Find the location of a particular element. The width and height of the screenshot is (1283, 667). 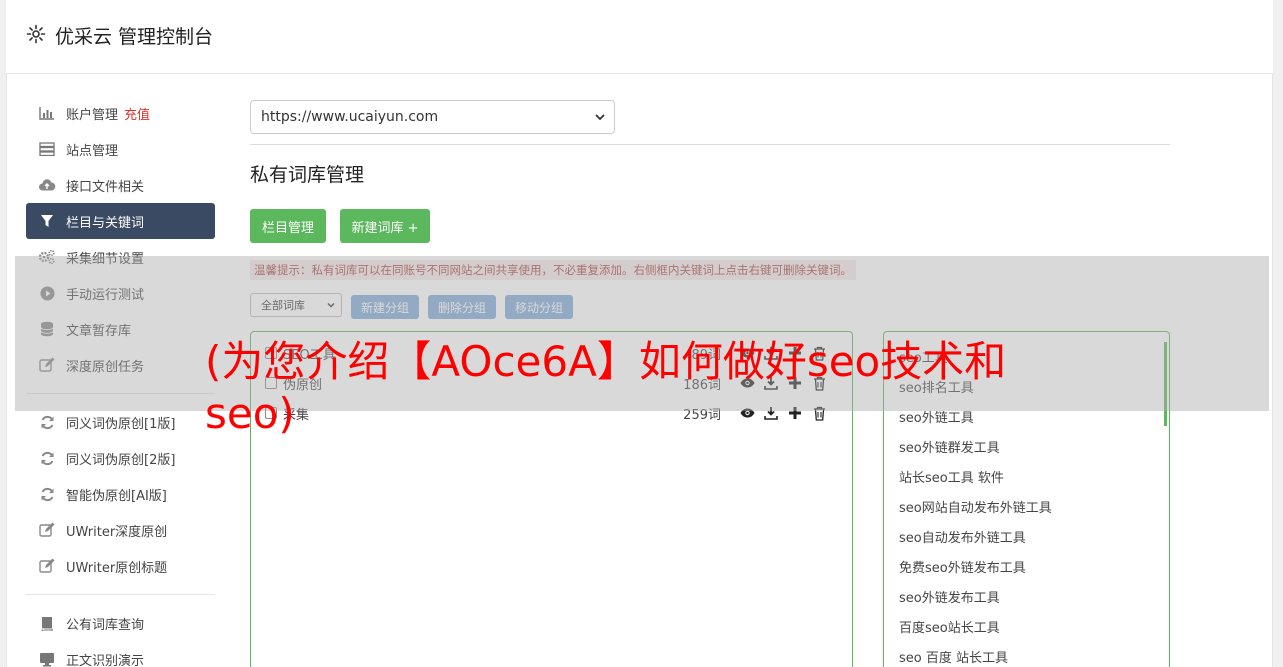

keyword-item: 免费seo外链发布工具 is located at coordinates (962, 566).